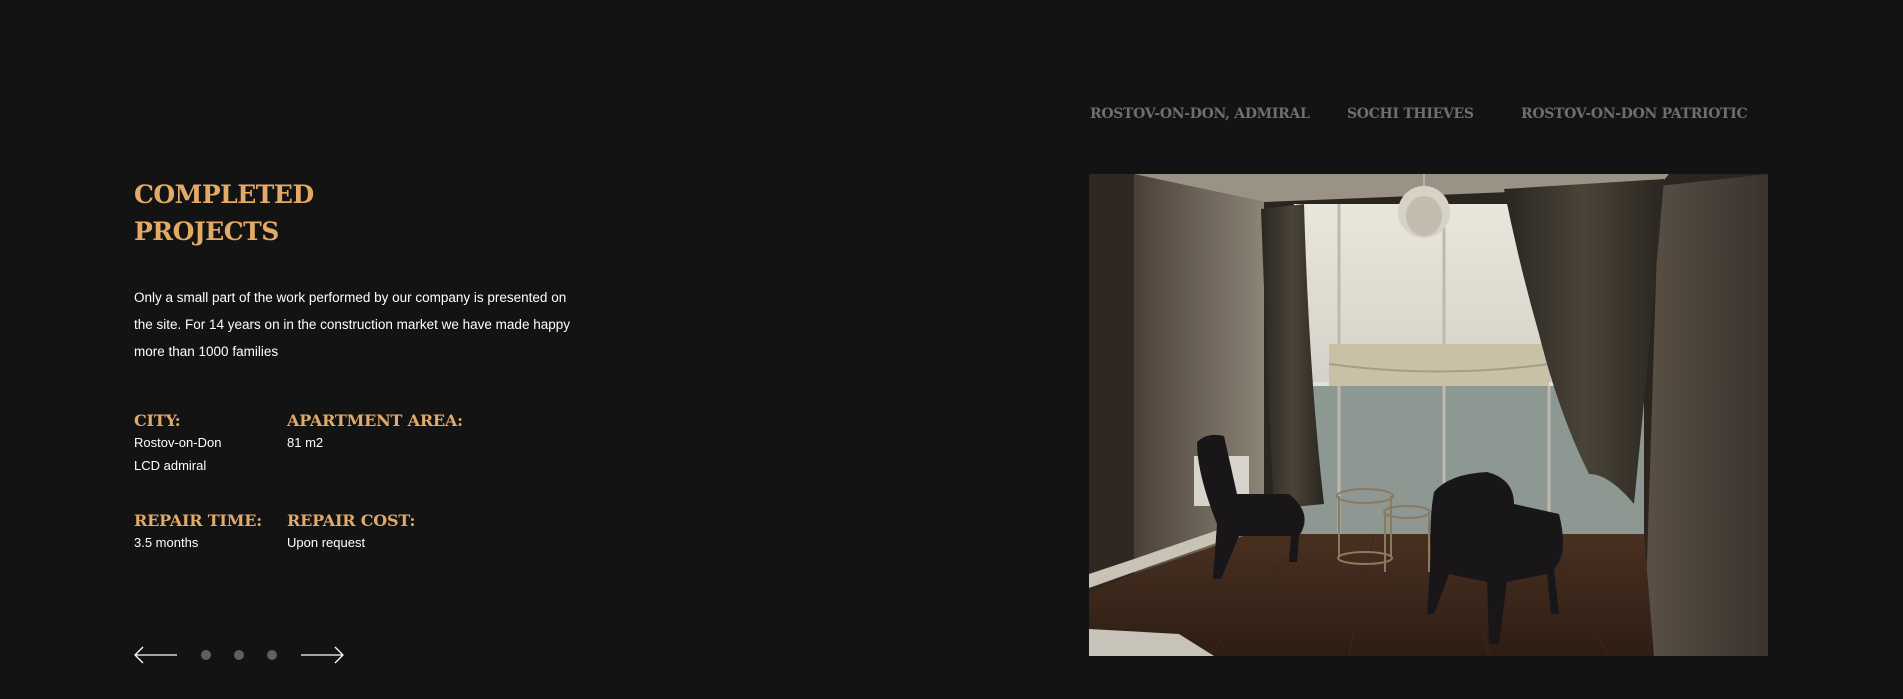 This screenshot has height=699, width=1903. Describe the element at coordinates (198, 520) in the screenshot. I see `spec-time-label: REPAIR TIME:` at that location.